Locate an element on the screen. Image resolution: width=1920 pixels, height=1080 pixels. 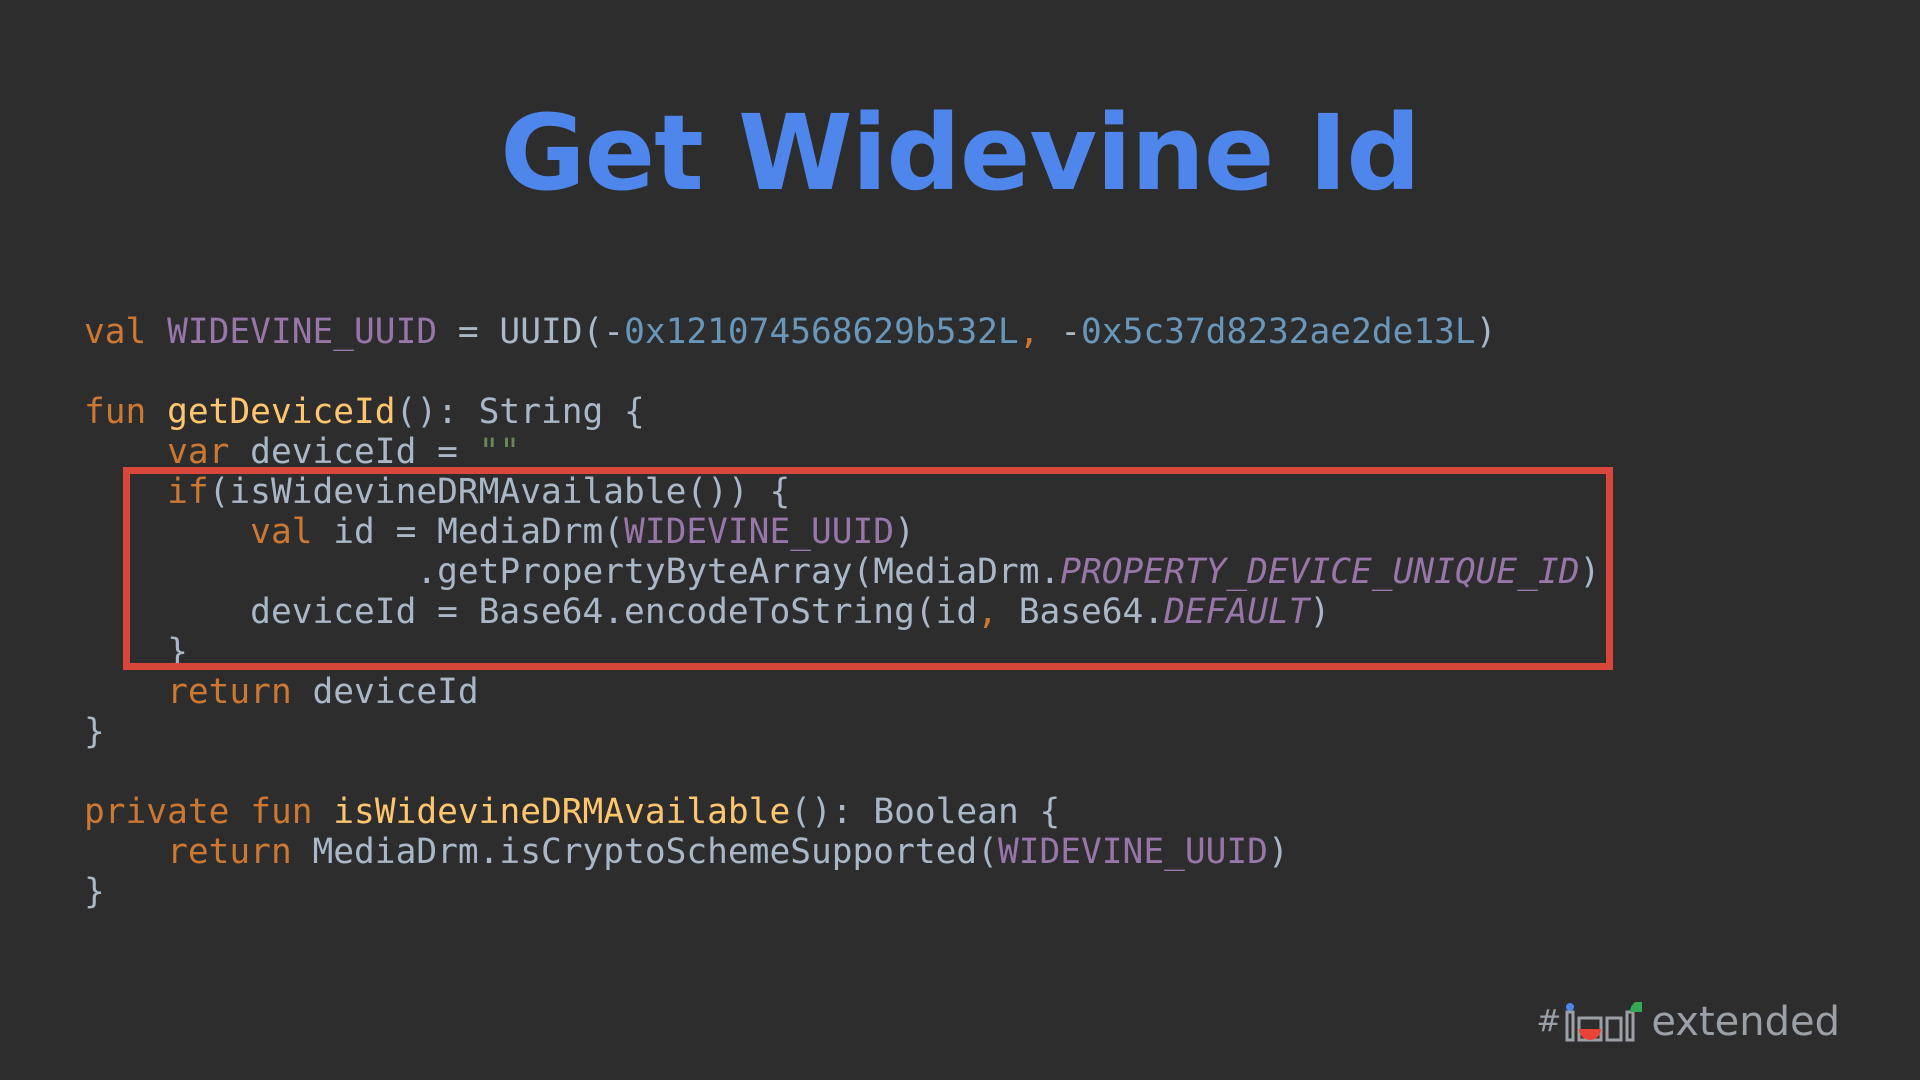
code-function-name: getDeviceId is located at coordinates (281, 412).